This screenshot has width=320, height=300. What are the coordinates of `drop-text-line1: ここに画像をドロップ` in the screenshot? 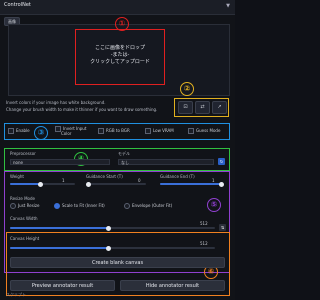 It's located at (119, 48).